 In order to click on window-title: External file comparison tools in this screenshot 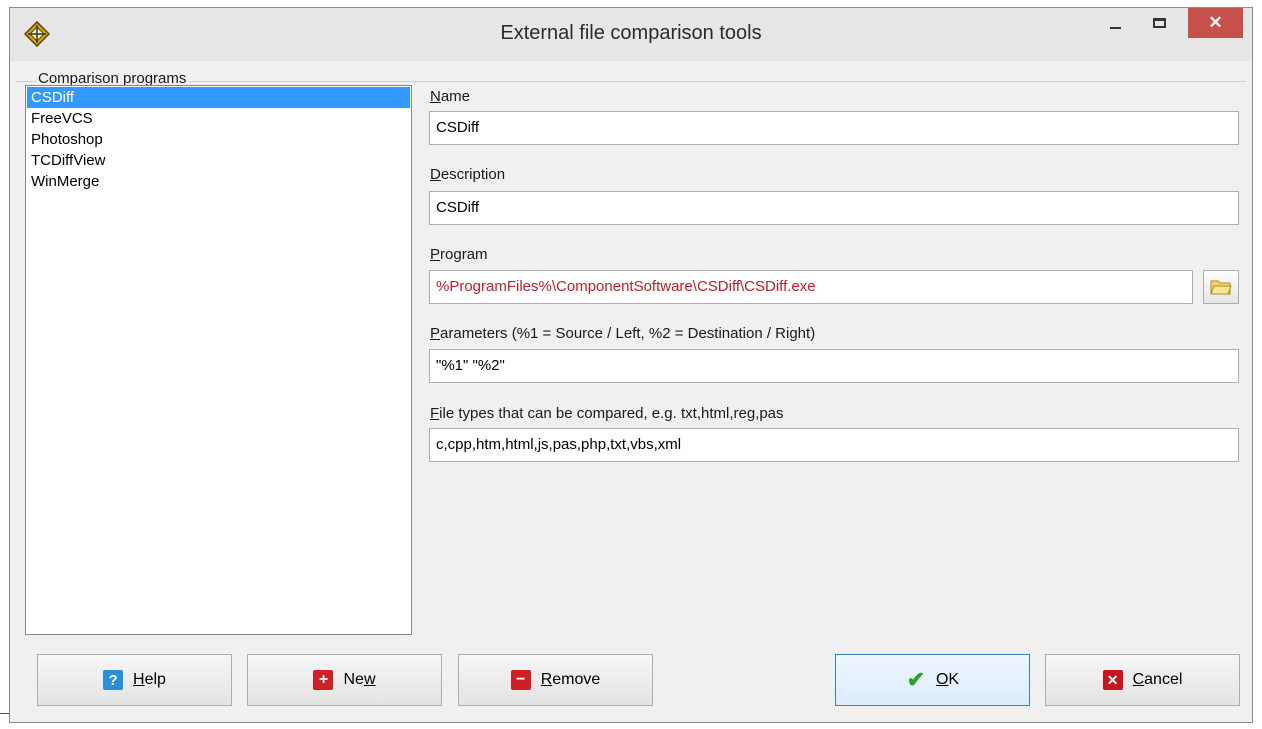, I will do `click(631, 33)`.